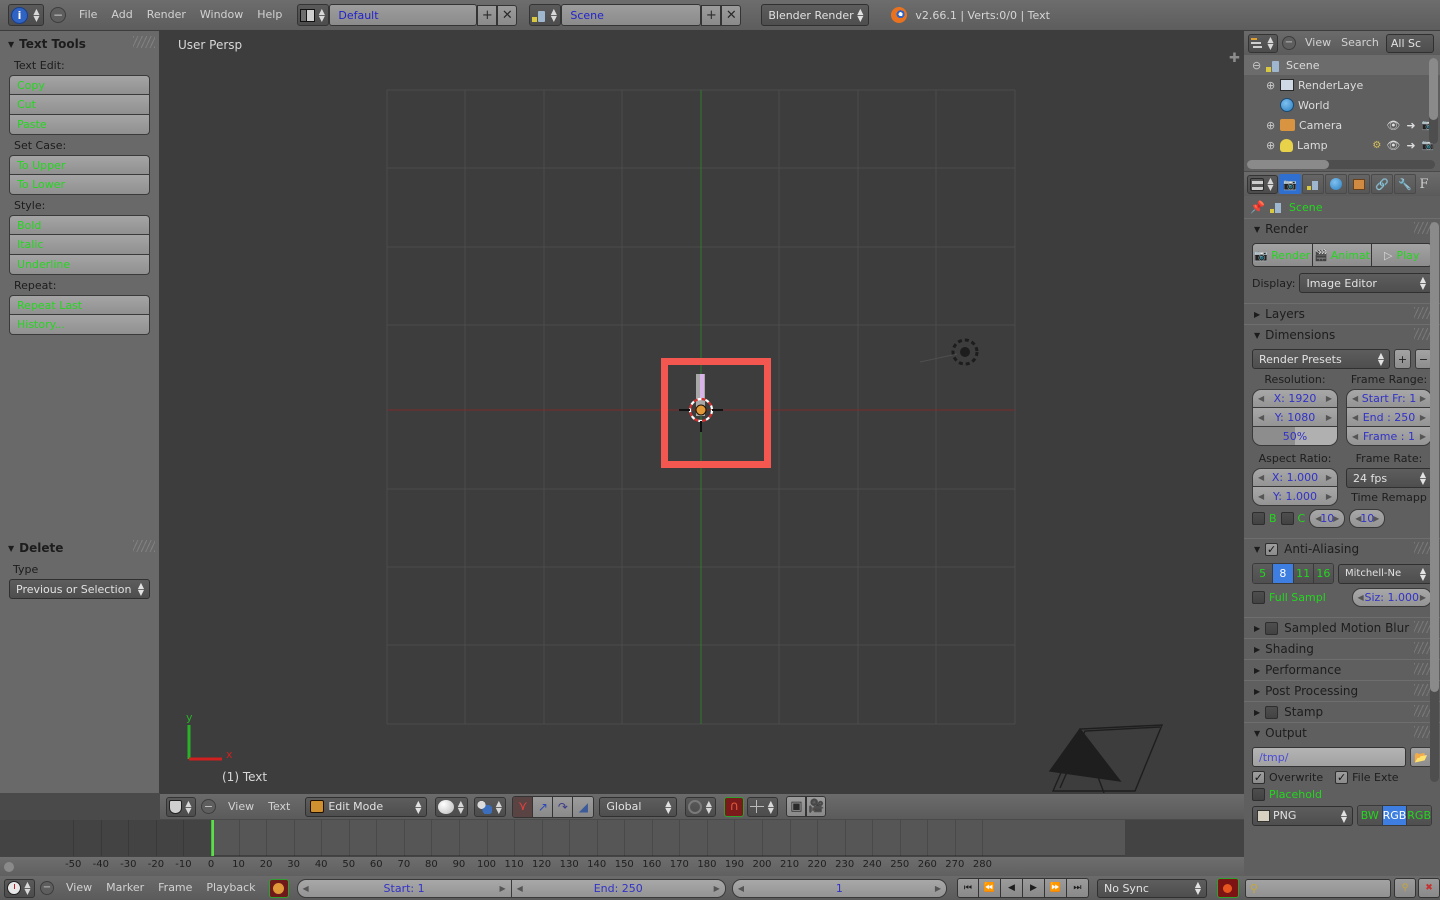  What do you see at coordinates (490, 806) in the screenshot?
I see `pivot-point-select: ▲ ▼` at bounding box center [490, 806].